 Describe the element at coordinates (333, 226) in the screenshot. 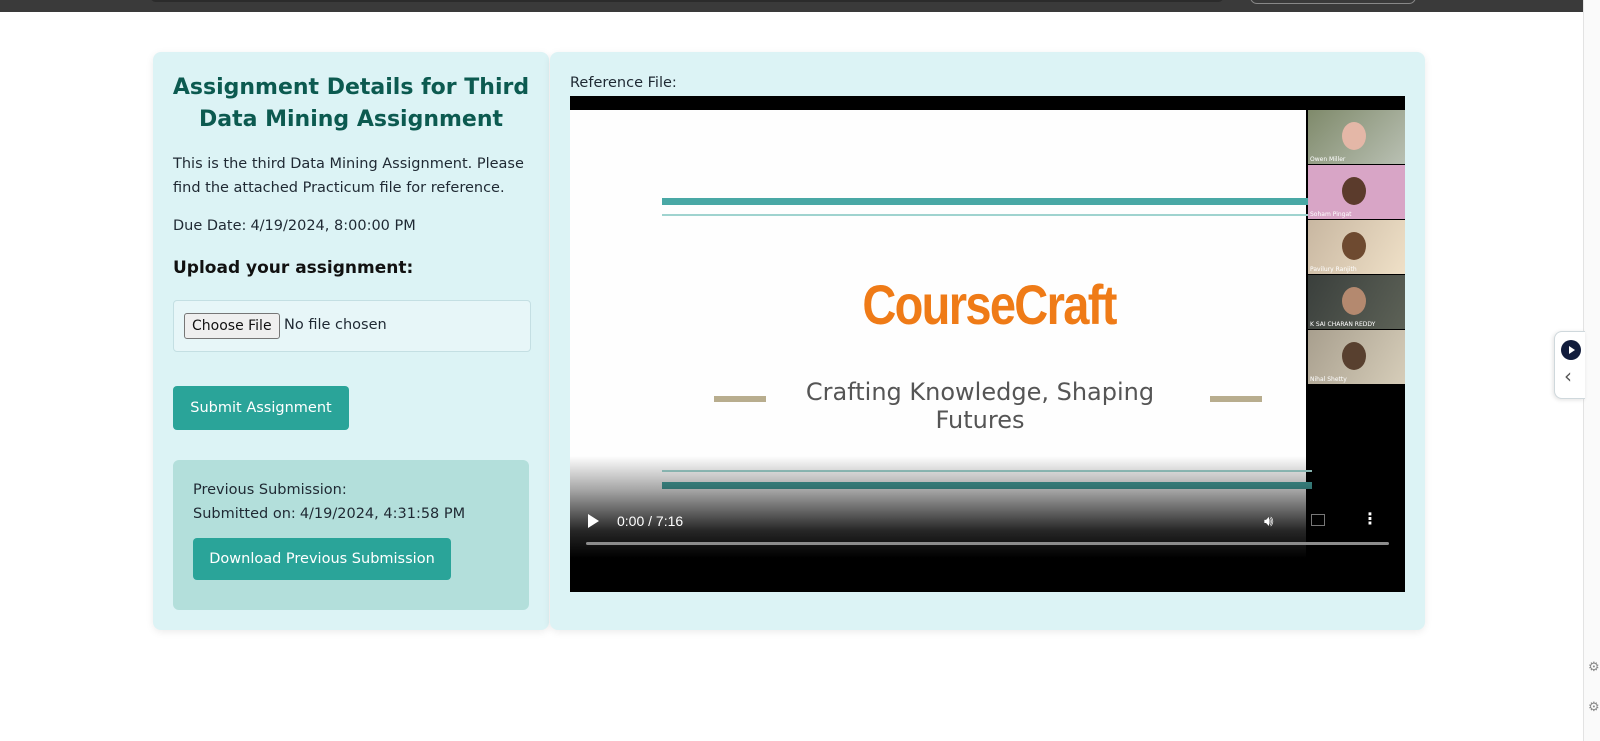

I see `due-date-value: 4/19/2024, 8:00:00 PM` at that location.